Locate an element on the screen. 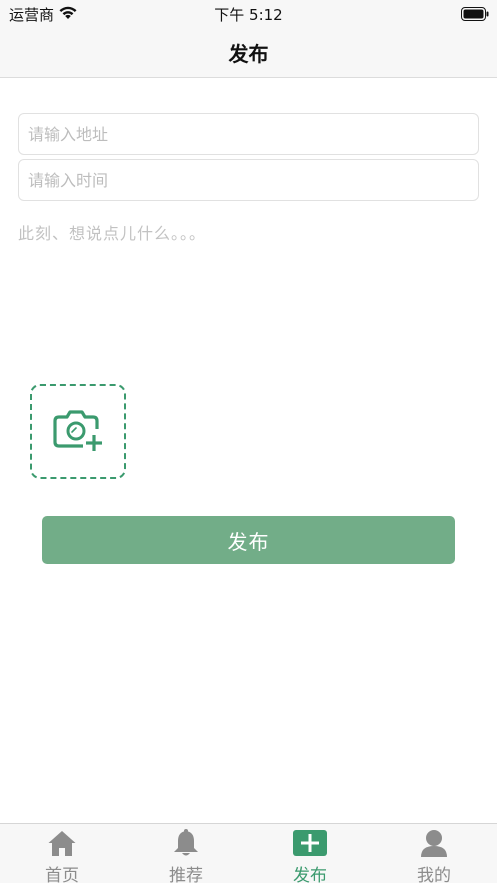 The height and width of the screenshot is (883, 497). navigation-bar: 发布 is located at coordinates (248, 52).